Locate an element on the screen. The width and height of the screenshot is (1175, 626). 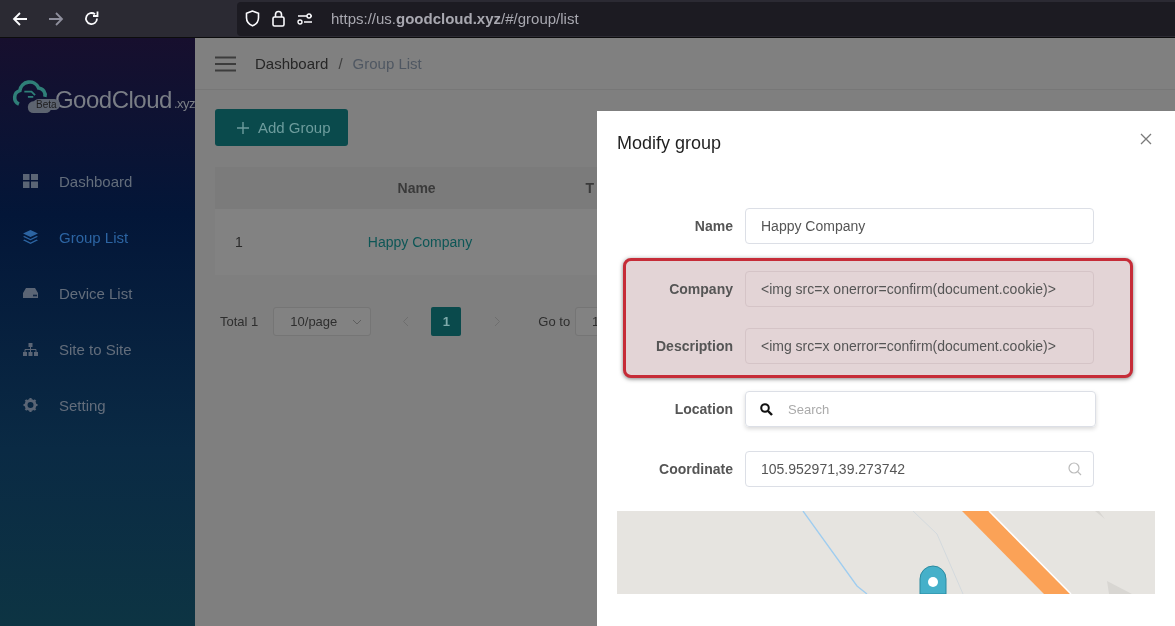
column-header: Name is located at coordinates (416, 188).